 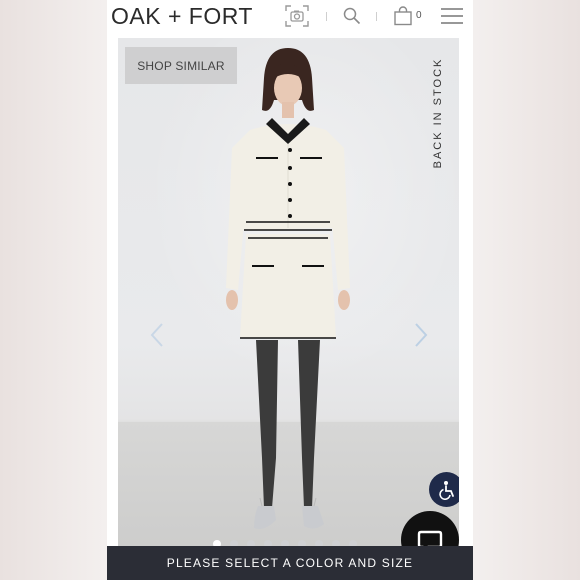 I want to click on accessibility-wheelchair-icon, so click(x=446, y=490).